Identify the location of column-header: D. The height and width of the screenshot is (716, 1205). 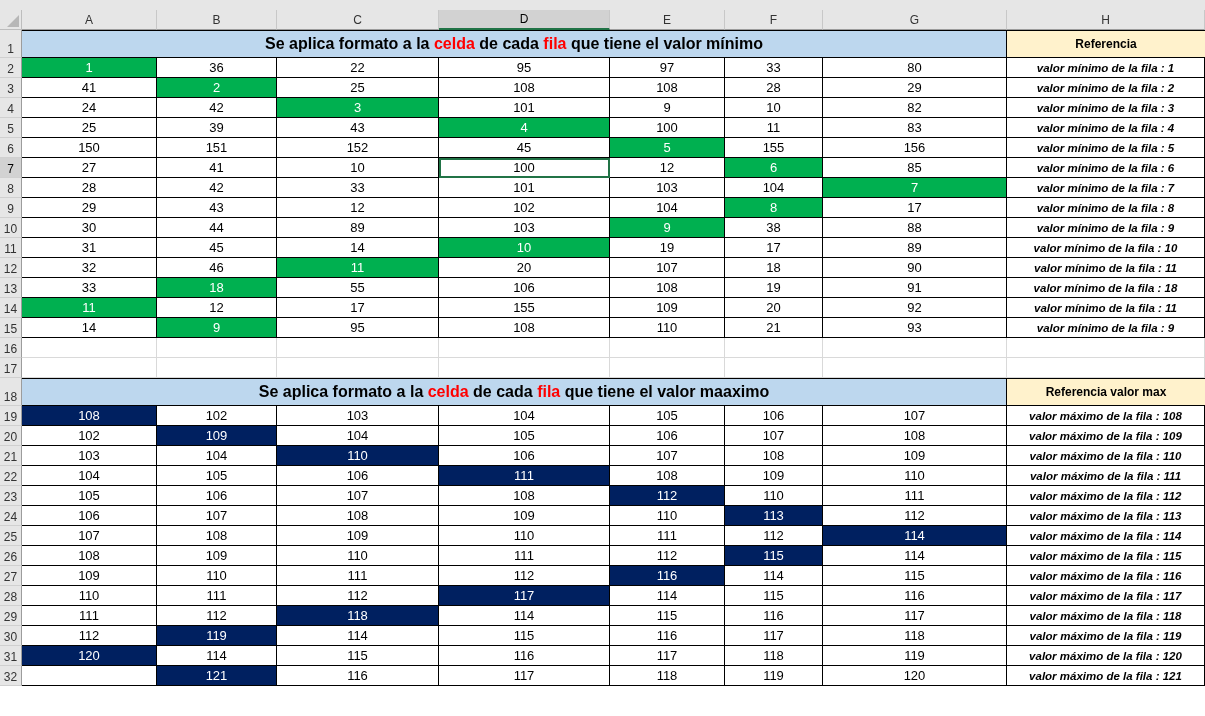
(524, 20).